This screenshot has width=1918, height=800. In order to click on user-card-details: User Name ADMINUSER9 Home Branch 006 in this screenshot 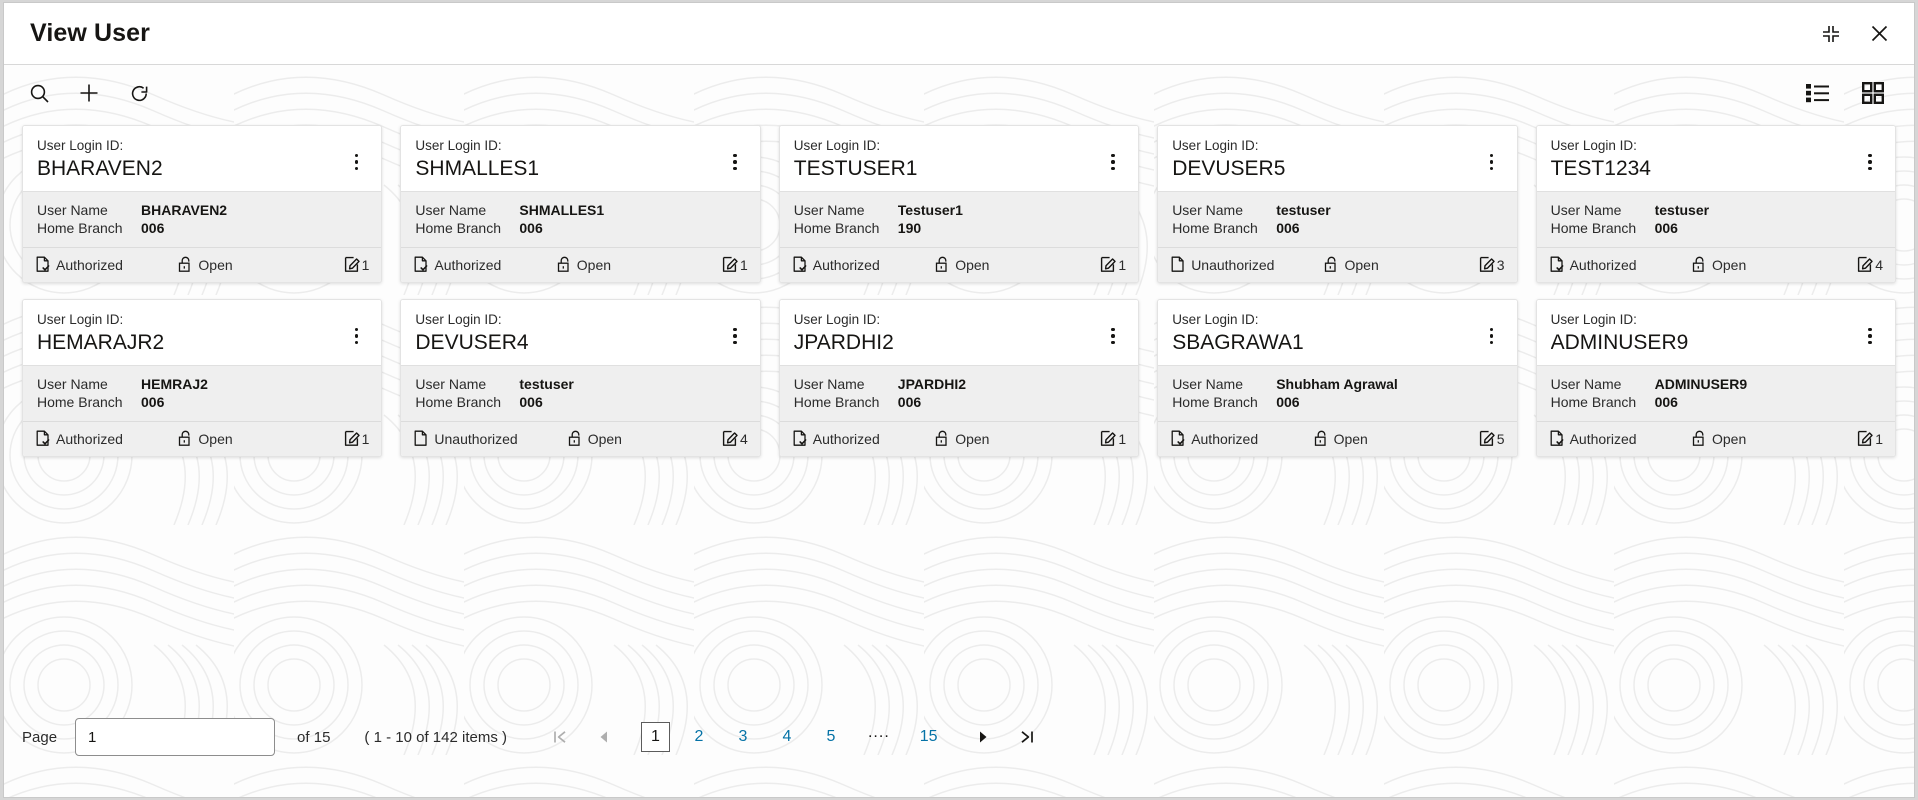, I will do `click(1715, 393)`.